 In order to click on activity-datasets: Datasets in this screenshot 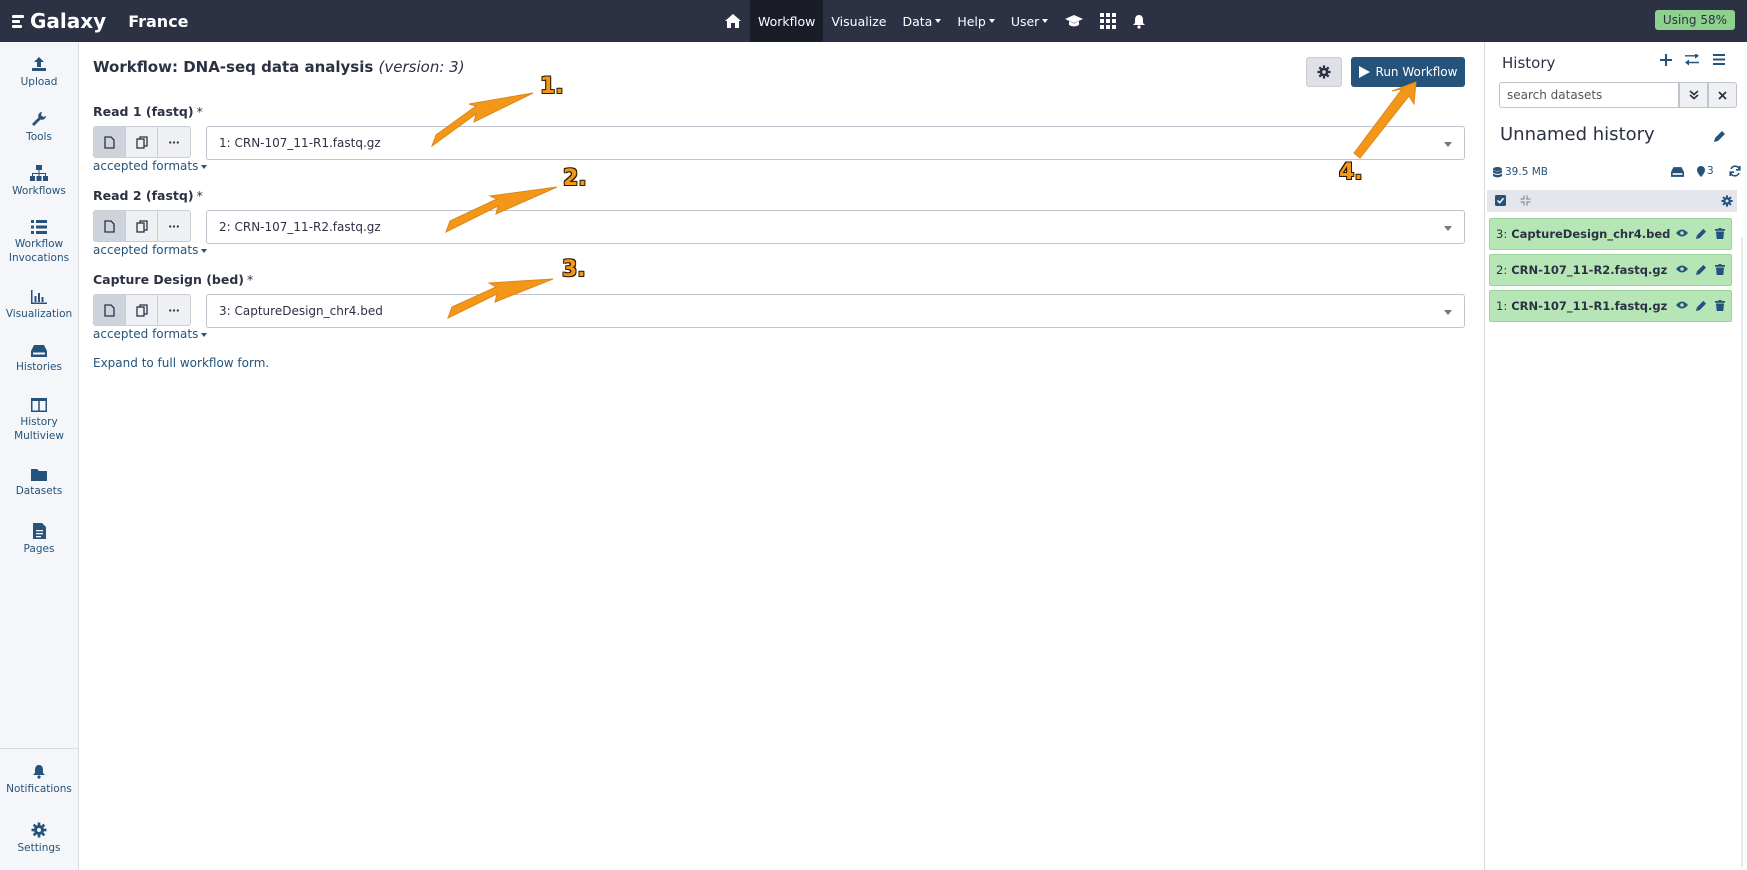, I will do `click(39, 483)`.